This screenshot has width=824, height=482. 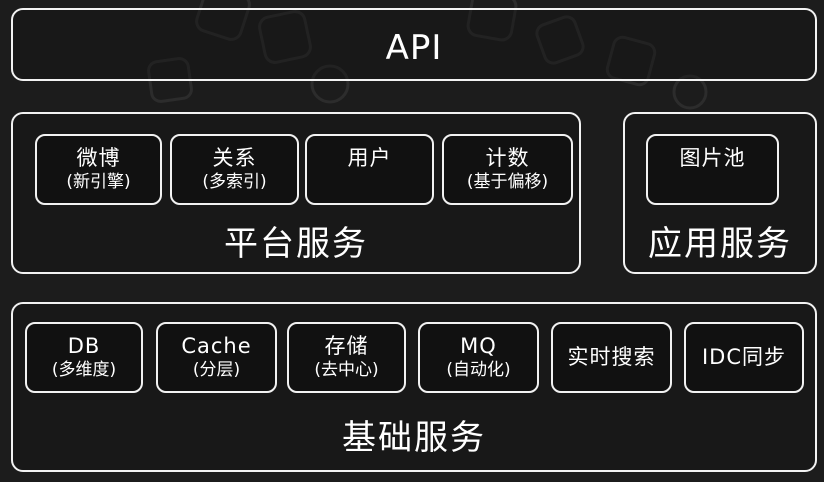 What do you see at coordinates (98, 182) in the screenshot?
I see `service-weibo-sub: (新引擎)` at bounding box center [98, 182].